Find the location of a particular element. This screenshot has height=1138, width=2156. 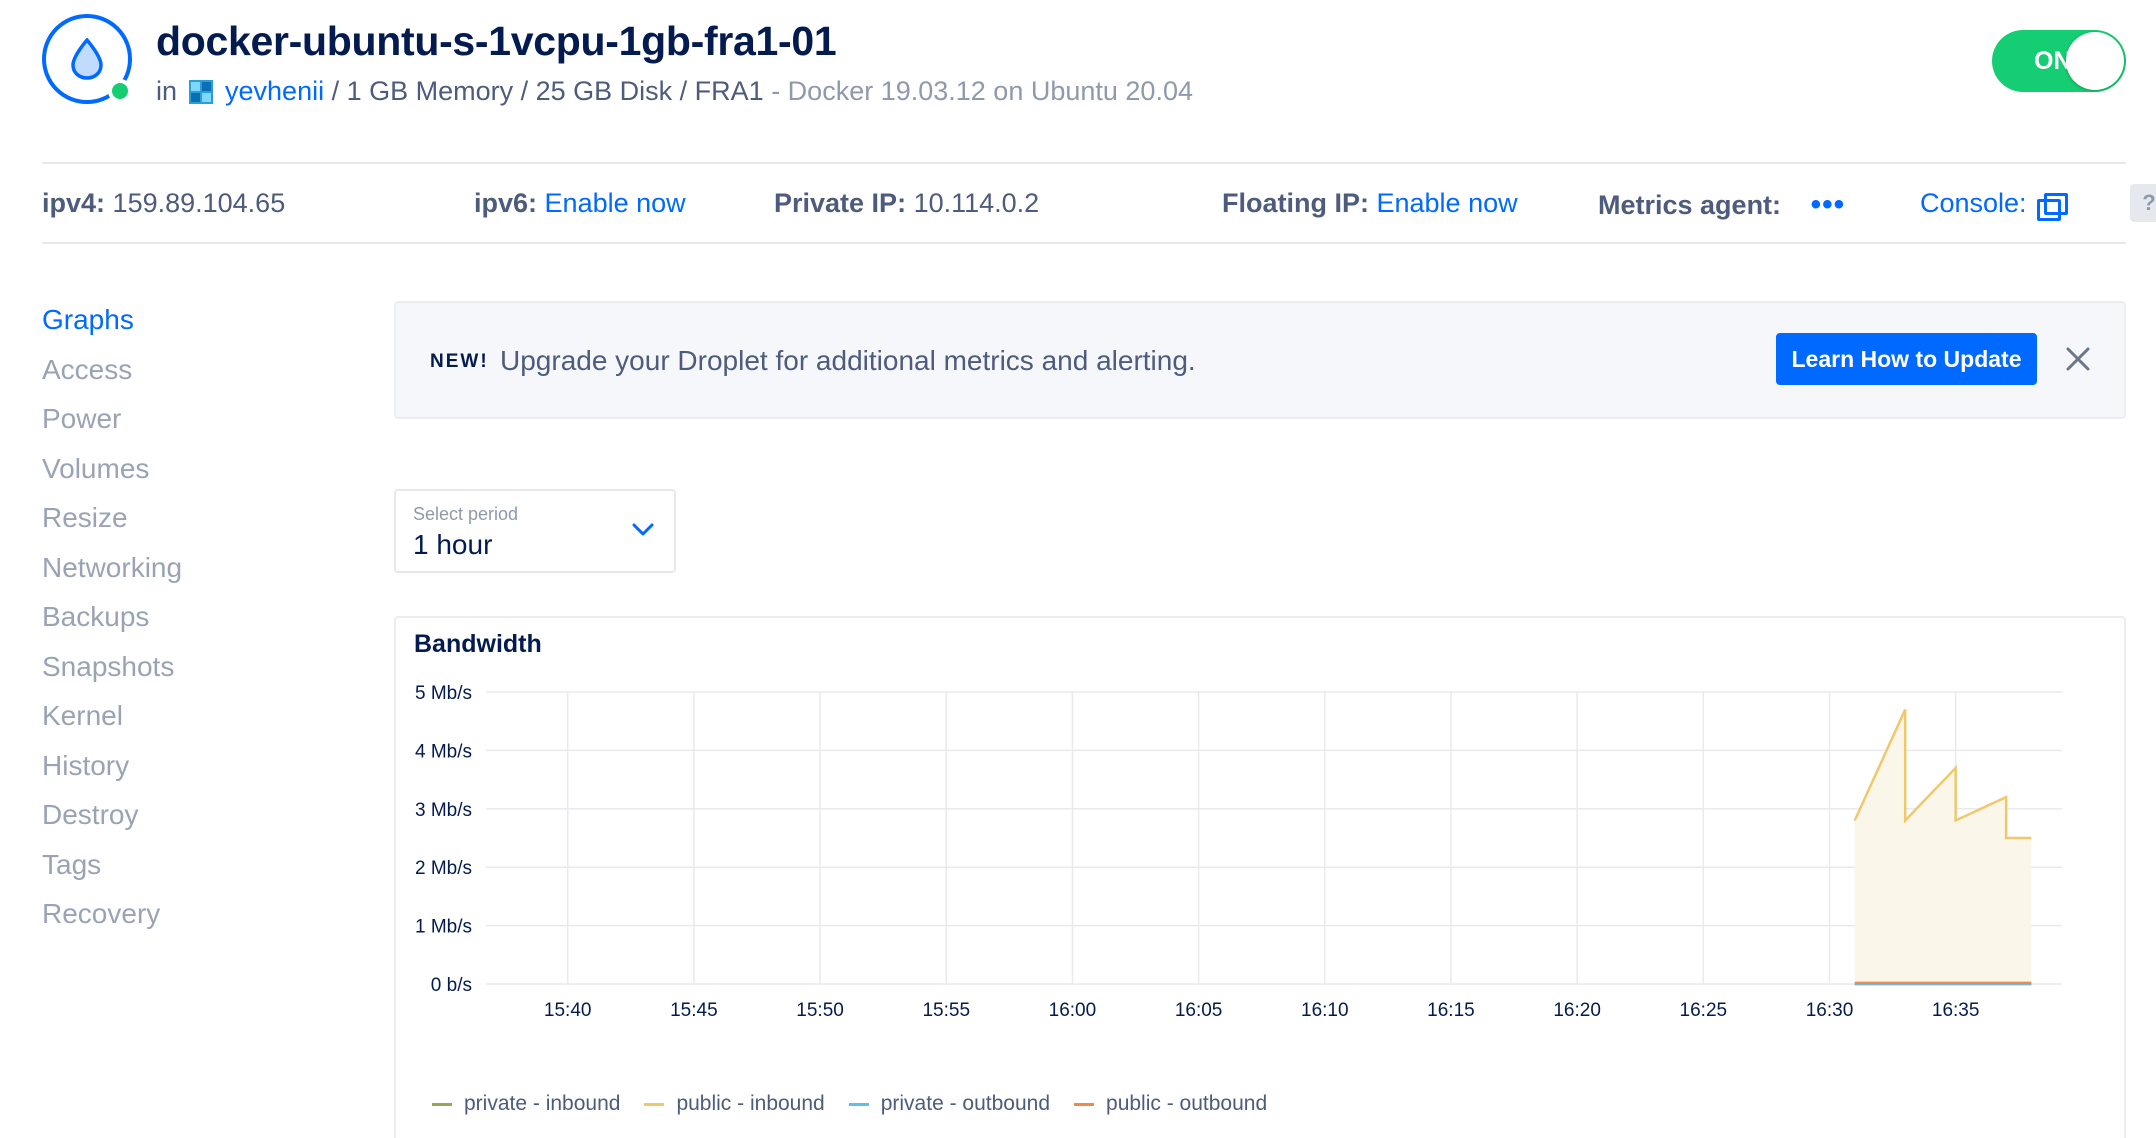

x-tick-label: 16:15 is located at coordinates (1451, 1010).